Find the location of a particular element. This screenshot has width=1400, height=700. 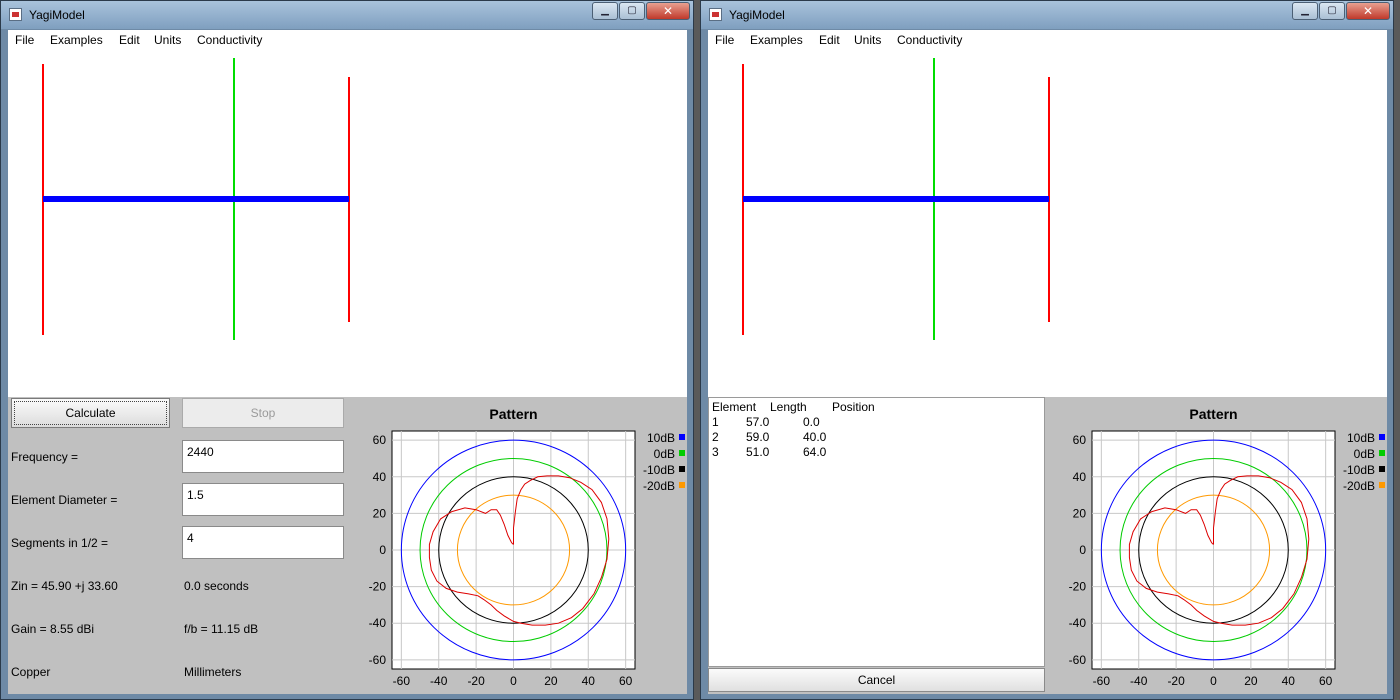

table-row-1-element: 1 is located at coordinates (715, 422).